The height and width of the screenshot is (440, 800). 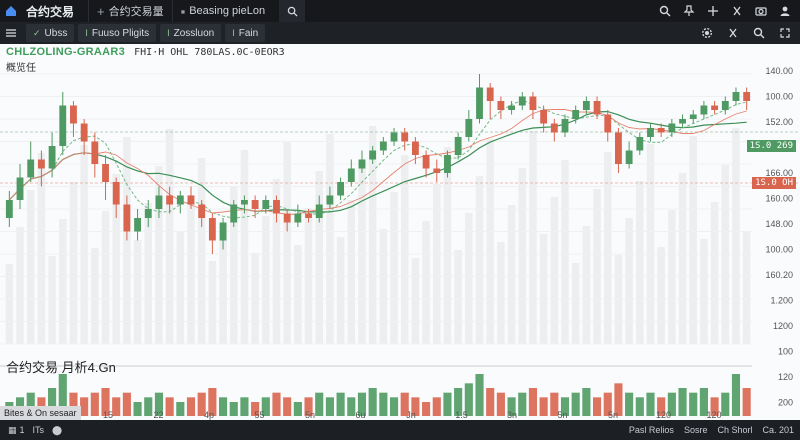 I want to click on camera-icon, so click(x=761, y=11).